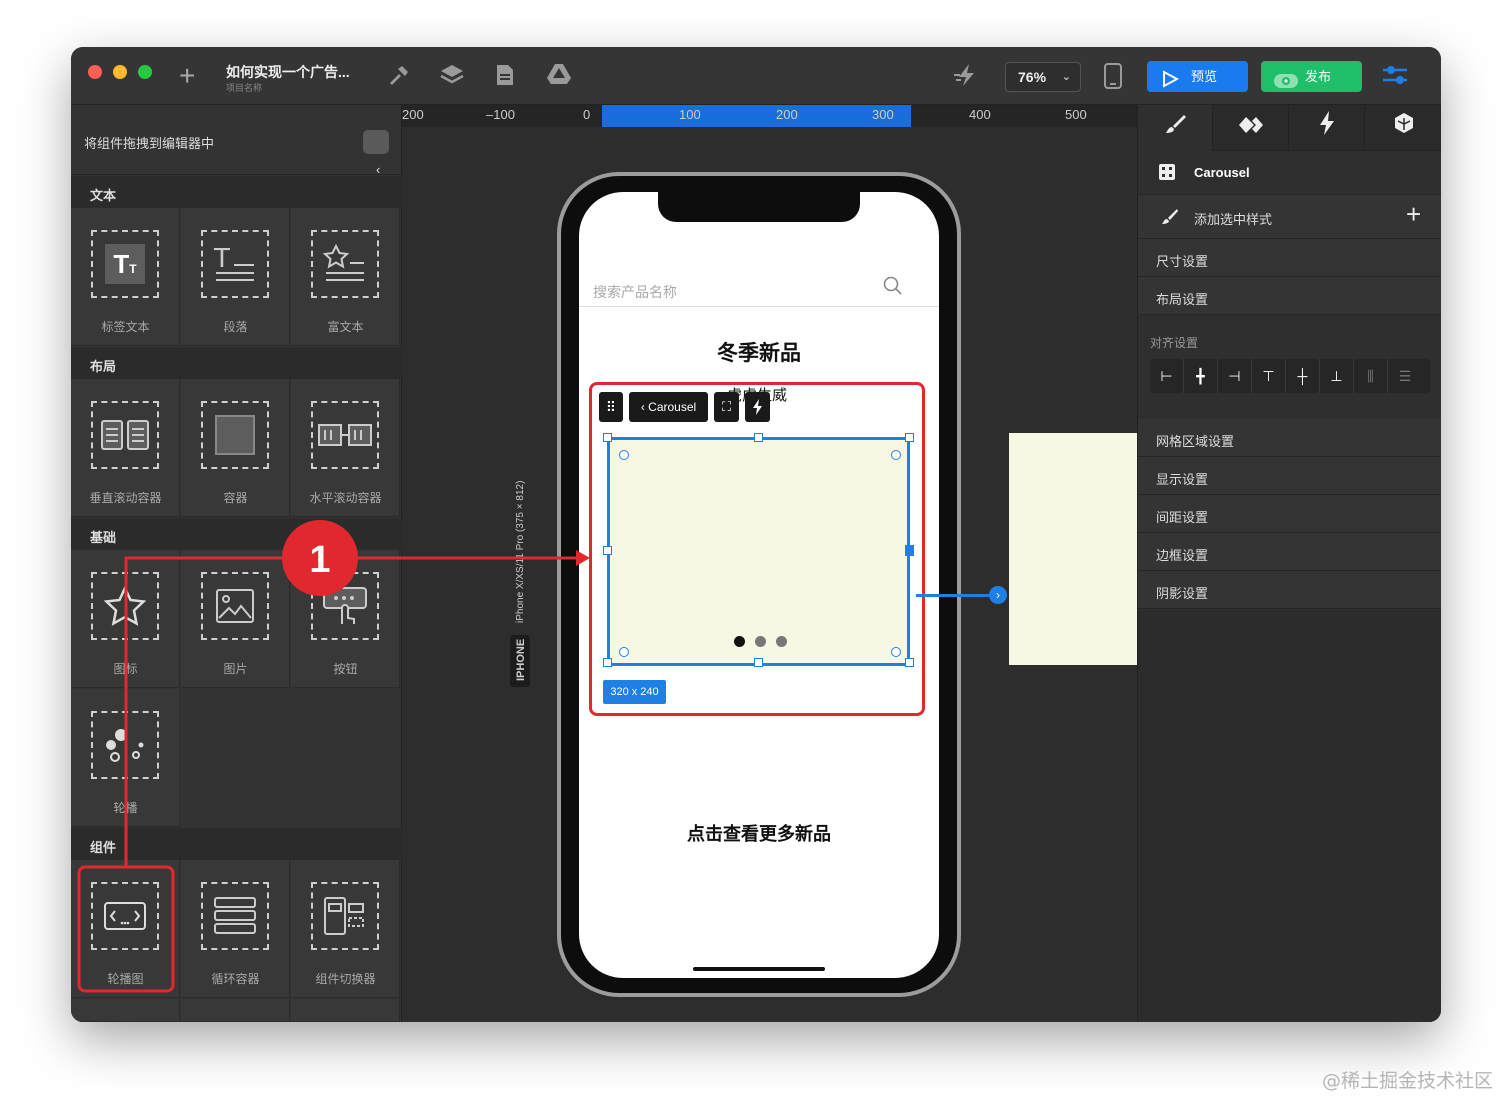  I want to click on component-horizontal-scroll: 水平滚动容器, so click(345, 448).